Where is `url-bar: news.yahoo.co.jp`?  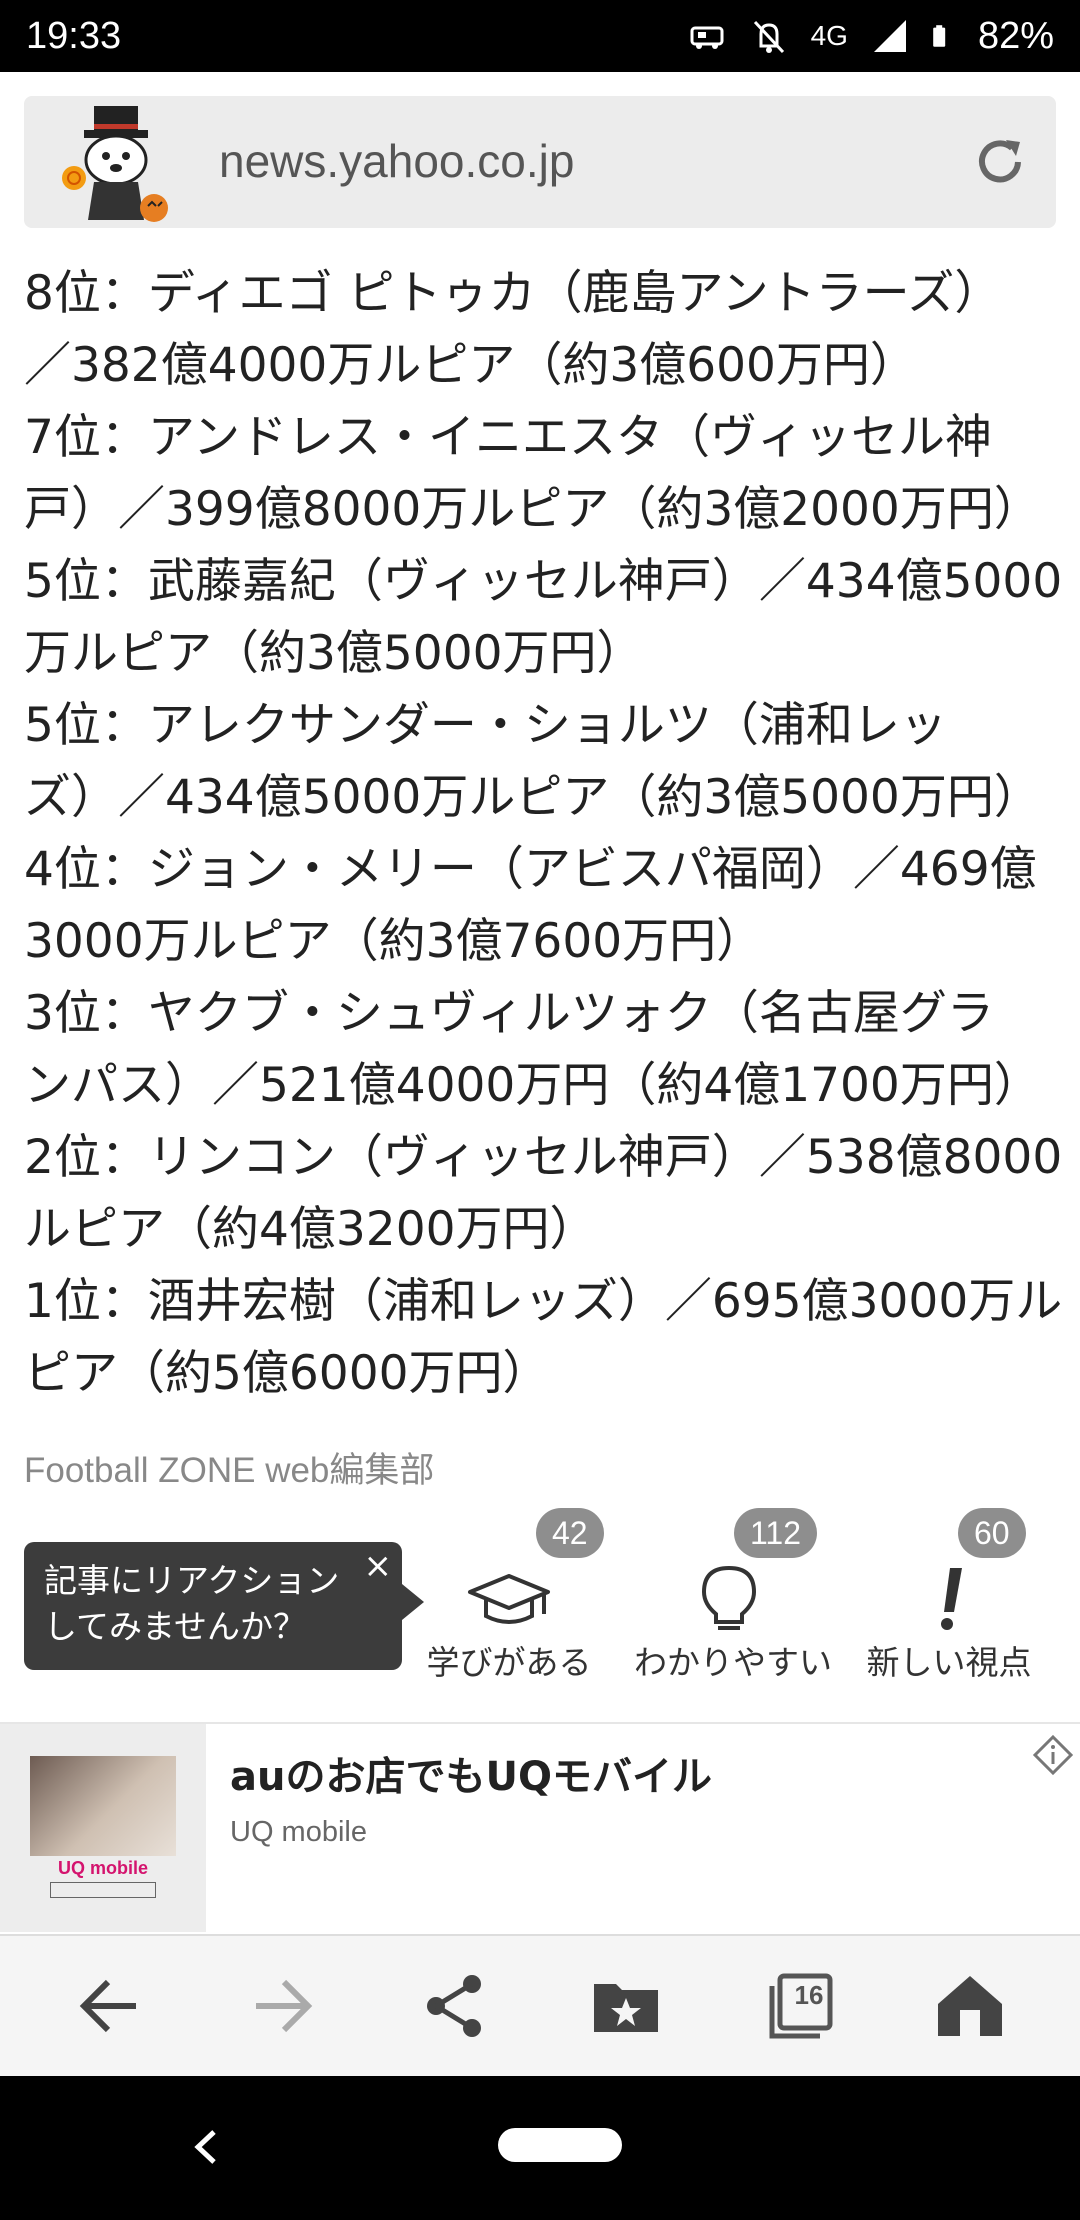
url-bar: news.yahoo.co.jp is located at coordinates (540, 162).